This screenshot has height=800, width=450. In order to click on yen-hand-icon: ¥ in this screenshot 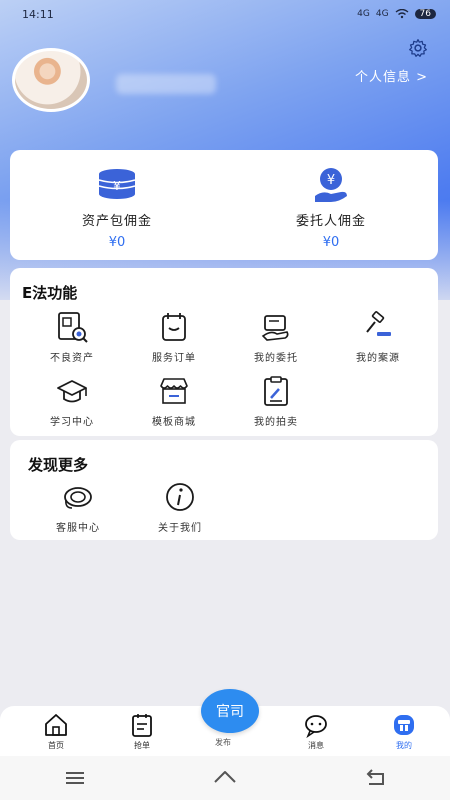, I will do `click(331, 185)`.